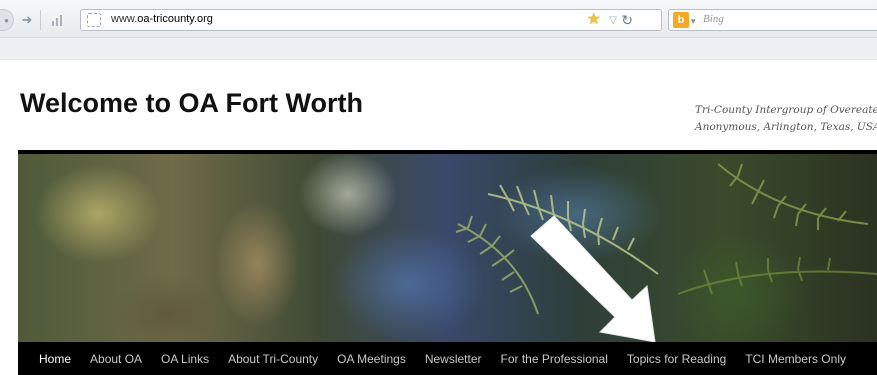  I want to click on nav-item-about-tri-county: About Tri-County, so click(273, 359).